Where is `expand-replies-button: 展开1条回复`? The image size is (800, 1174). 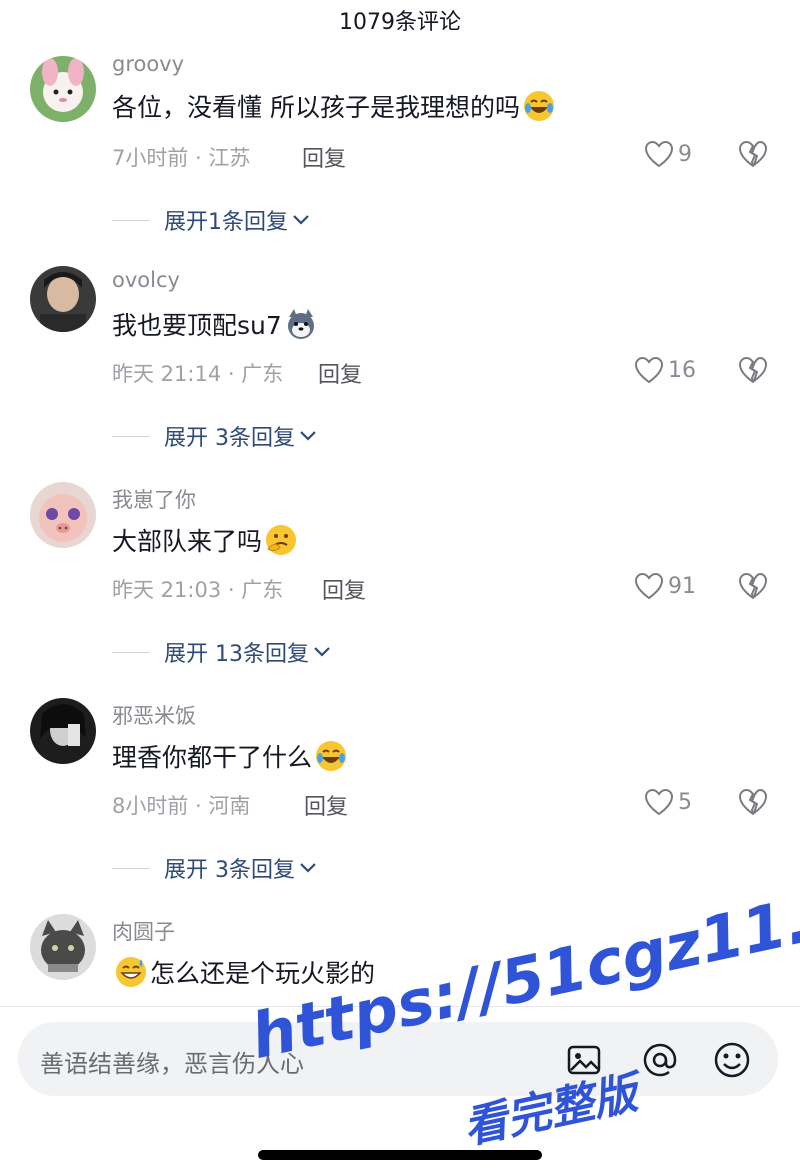 expand-replies-button: 展开1条回复 is located at coordinates (211, 220).